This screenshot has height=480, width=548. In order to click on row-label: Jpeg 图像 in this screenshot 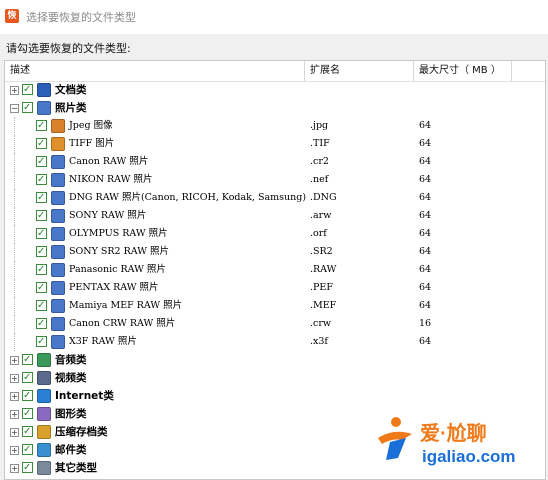, I will do `click(91, 125)`.